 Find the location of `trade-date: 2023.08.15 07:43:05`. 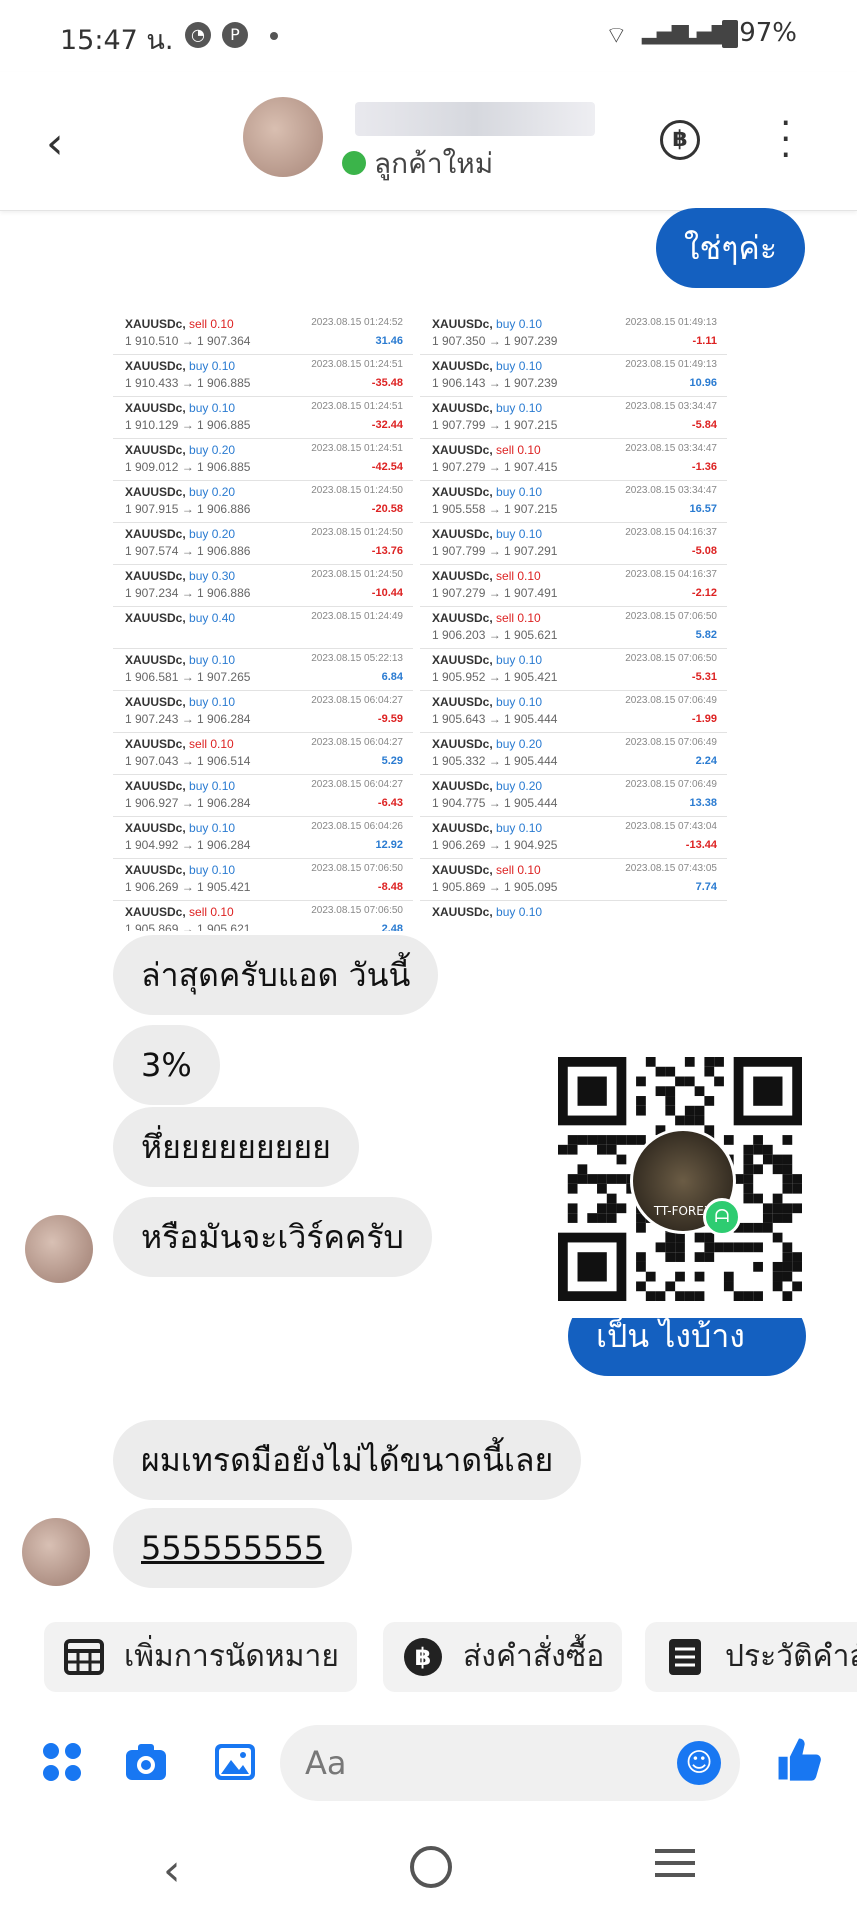

trade-date: 2023.08.15 07:43:05 is located at coordinates (671, 868).